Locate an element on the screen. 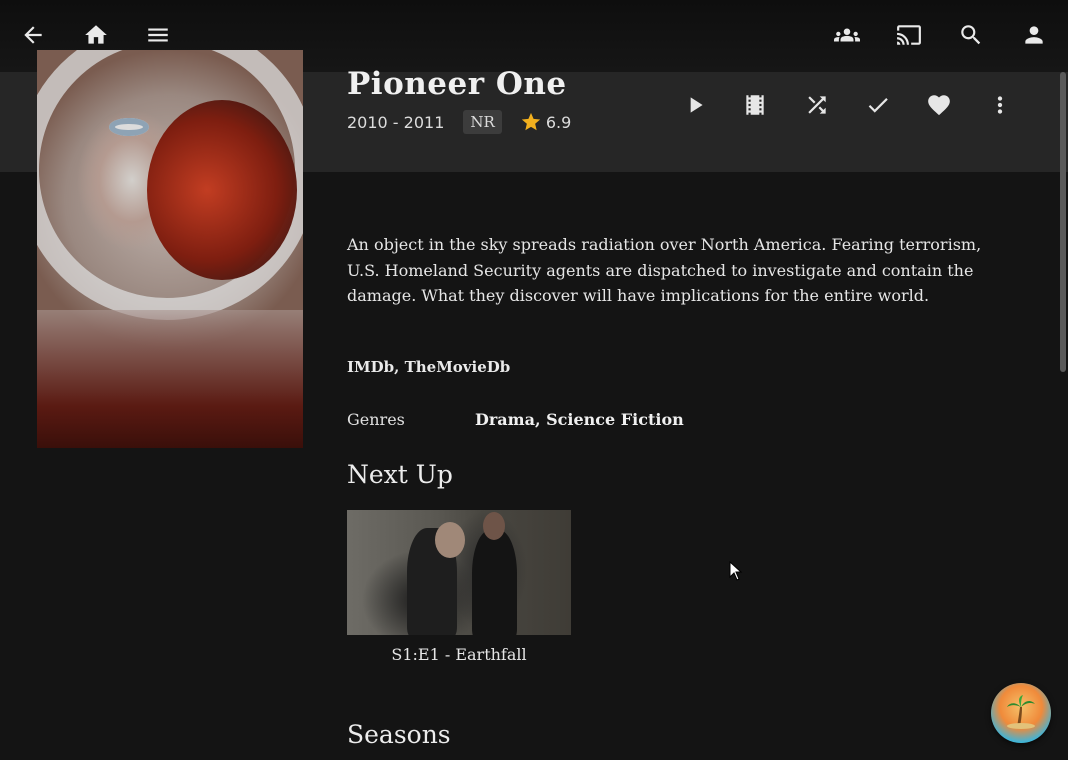 The height and width of the screenshot is (760, 1068). more-button is located at coordinates (1000, 105).